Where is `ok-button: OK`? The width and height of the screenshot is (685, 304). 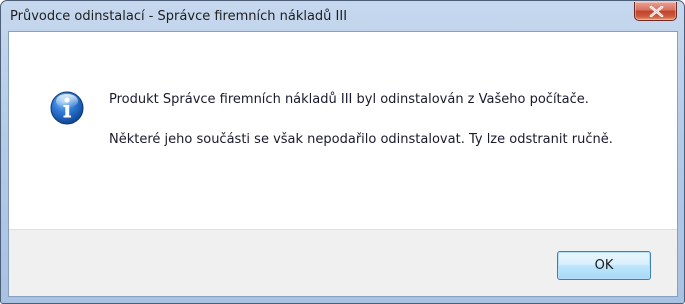
ok-button: OK is located at coordinates (604, 265).